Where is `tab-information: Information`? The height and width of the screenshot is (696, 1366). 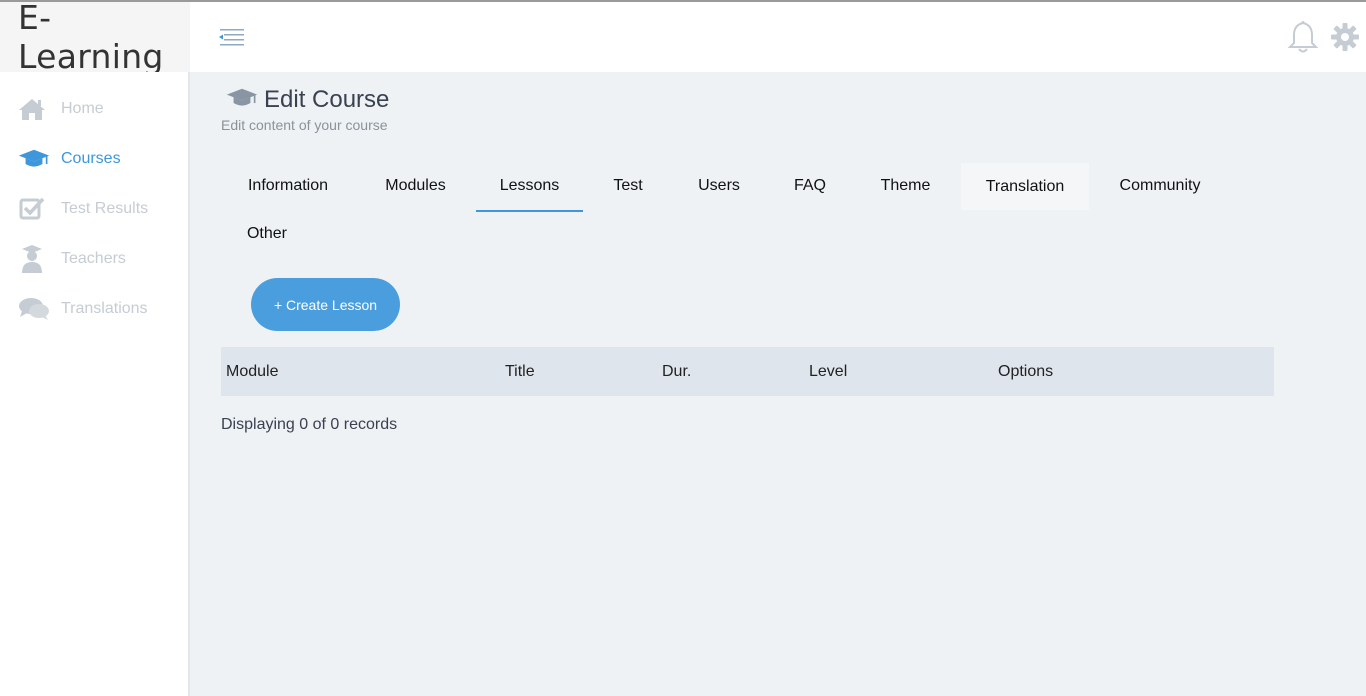 tab-information: Information is located at coordinates (288, 186).